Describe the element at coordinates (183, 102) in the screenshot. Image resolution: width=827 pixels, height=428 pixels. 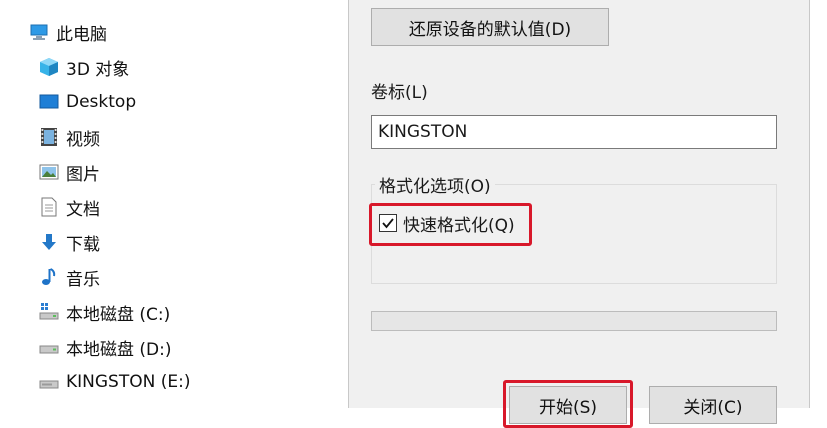
I see `sidebar-item-desktop: Desktop` at that location.